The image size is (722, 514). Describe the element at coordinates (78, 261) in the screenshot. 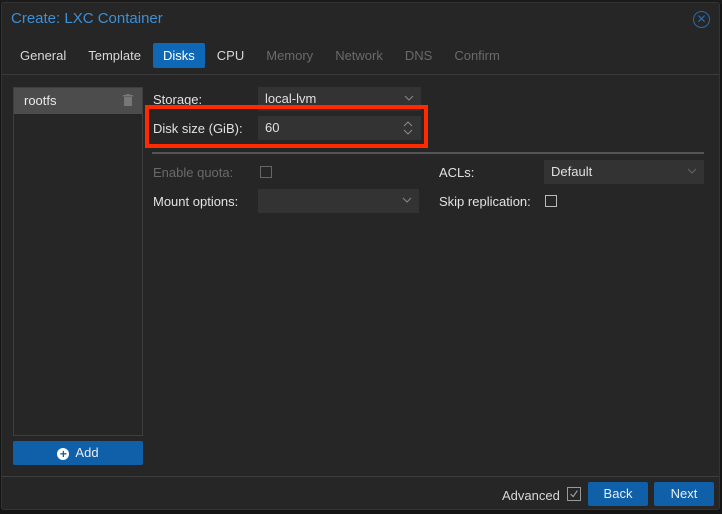

I see `disk-list: rootfs` at that location.